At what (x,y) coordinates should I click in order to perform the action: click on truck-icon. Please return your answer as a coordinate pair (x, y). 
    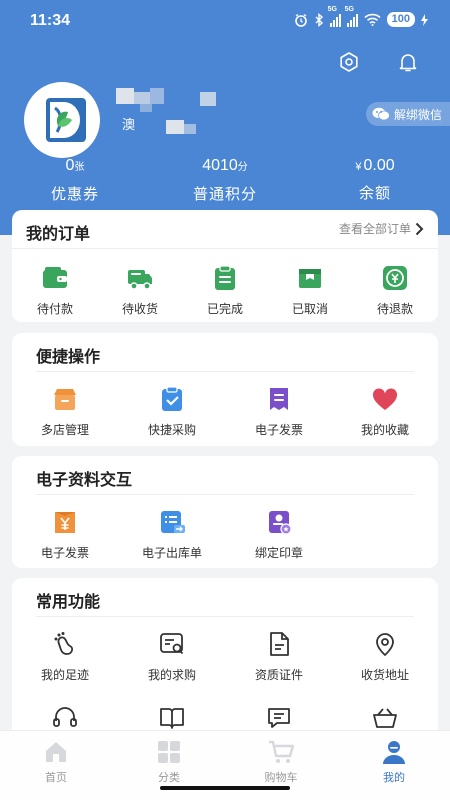
    Looking at the image, I should click on (140, 280).